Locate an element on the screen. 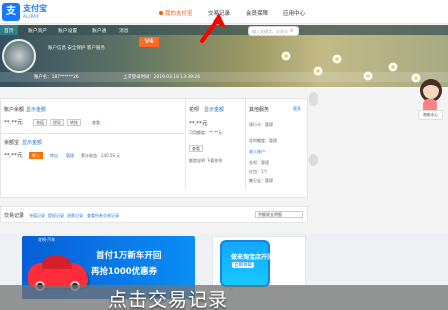 This screenshot has width=448, height=310. shop-promo-title: 做来淘宝店开张 is located at coordinates (252, 257).